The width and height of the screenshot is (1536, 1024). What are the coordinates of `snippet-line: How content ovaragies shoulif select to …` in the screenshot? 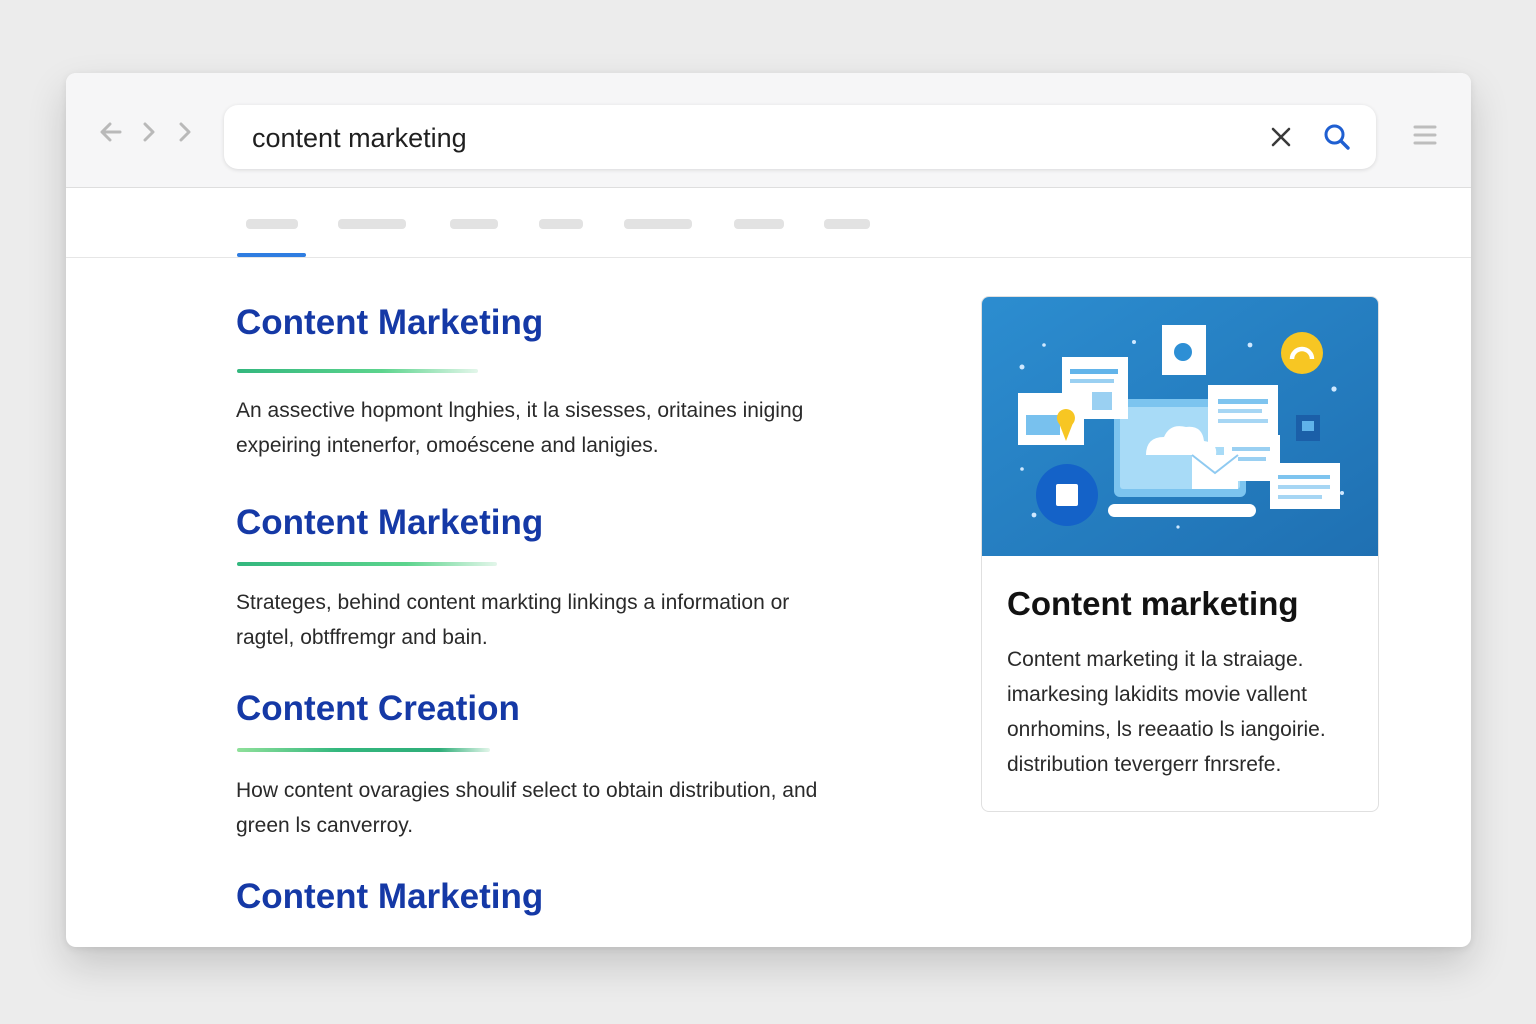 It's located at (576, 790).